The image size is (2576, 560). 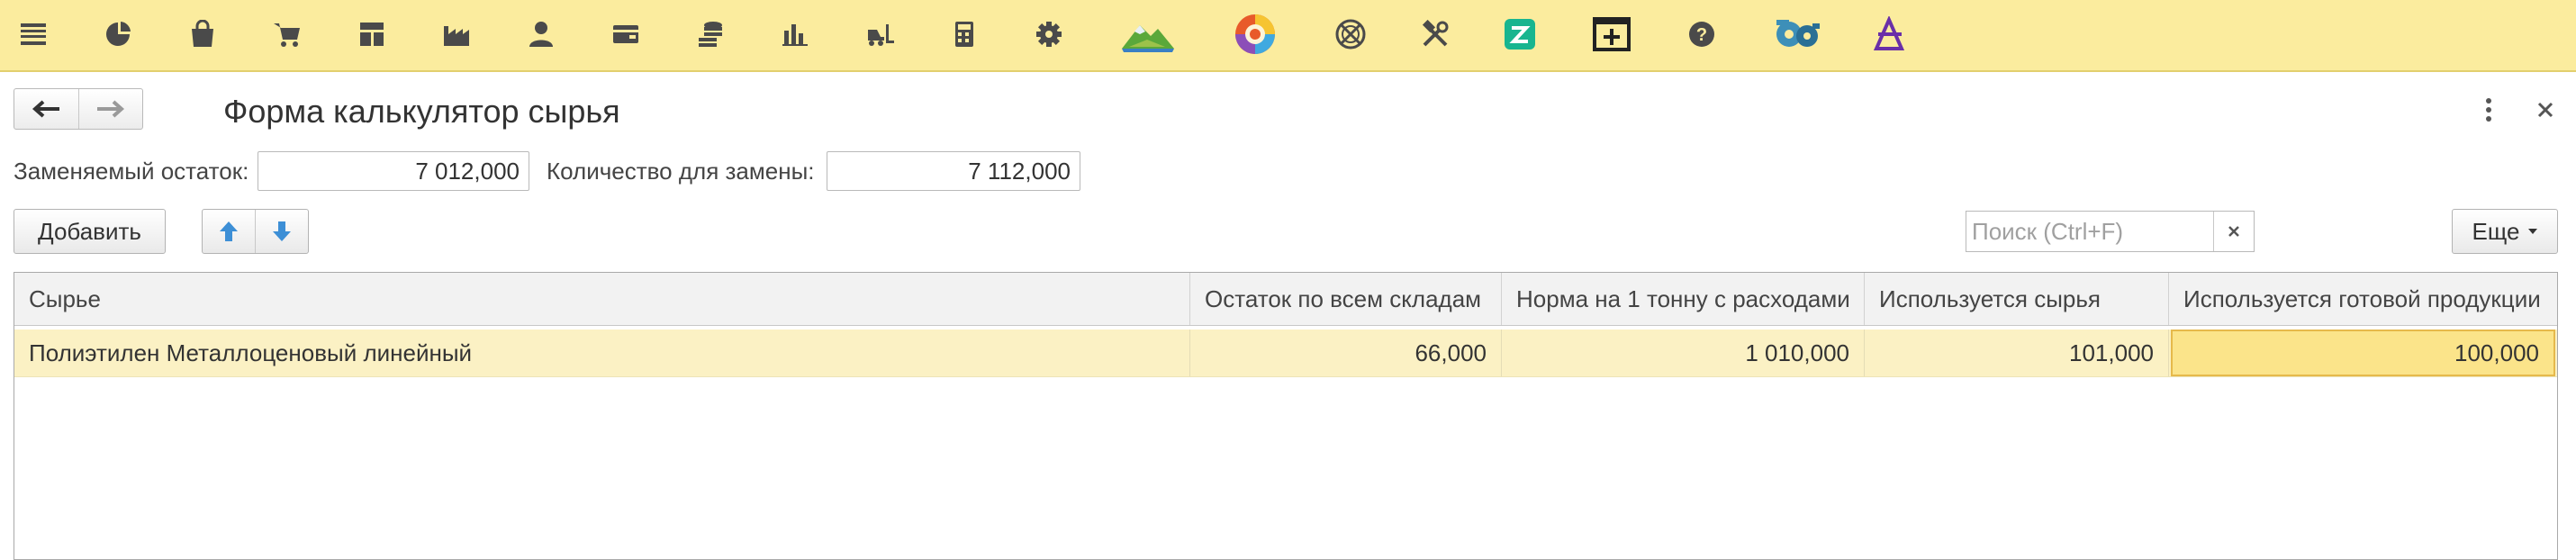 I want to click on factory-icon, so click(x=456, y=34).